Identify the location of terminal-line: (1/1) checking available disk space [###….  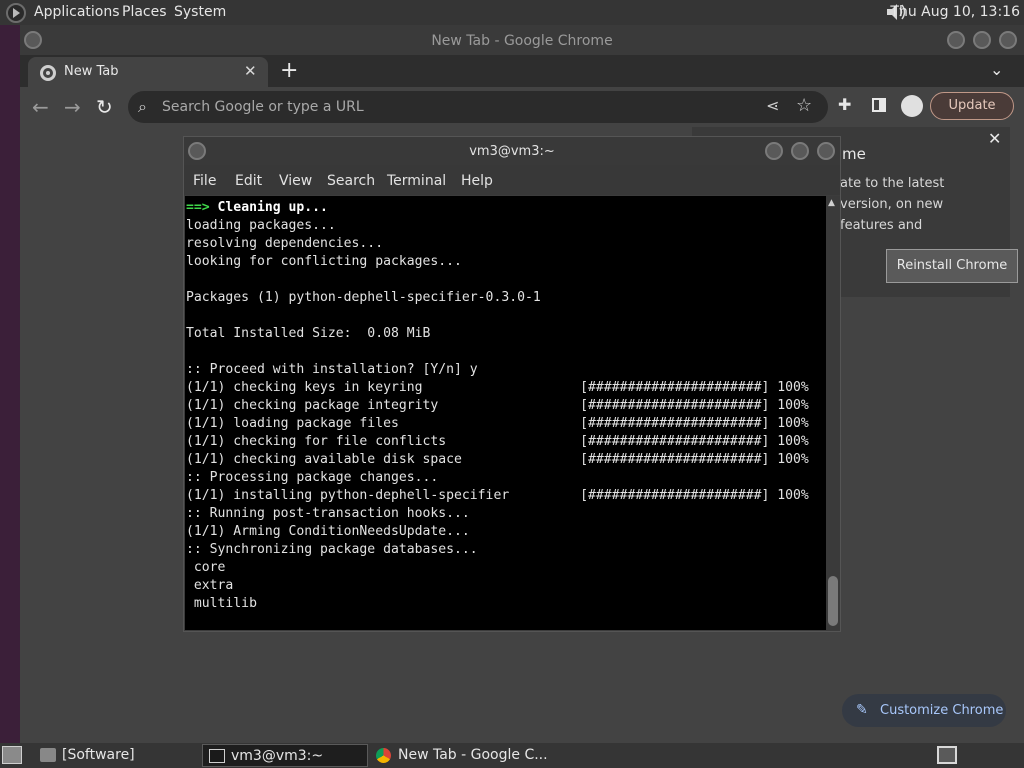
(497, 459).